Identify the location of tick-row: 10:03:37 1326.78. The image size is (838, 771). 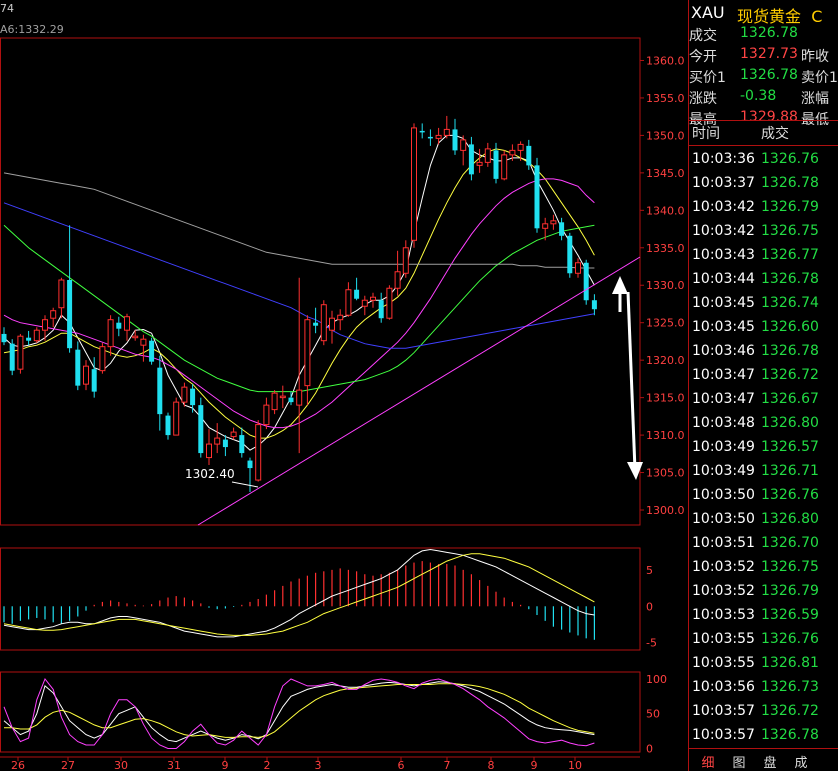
(765, 187).